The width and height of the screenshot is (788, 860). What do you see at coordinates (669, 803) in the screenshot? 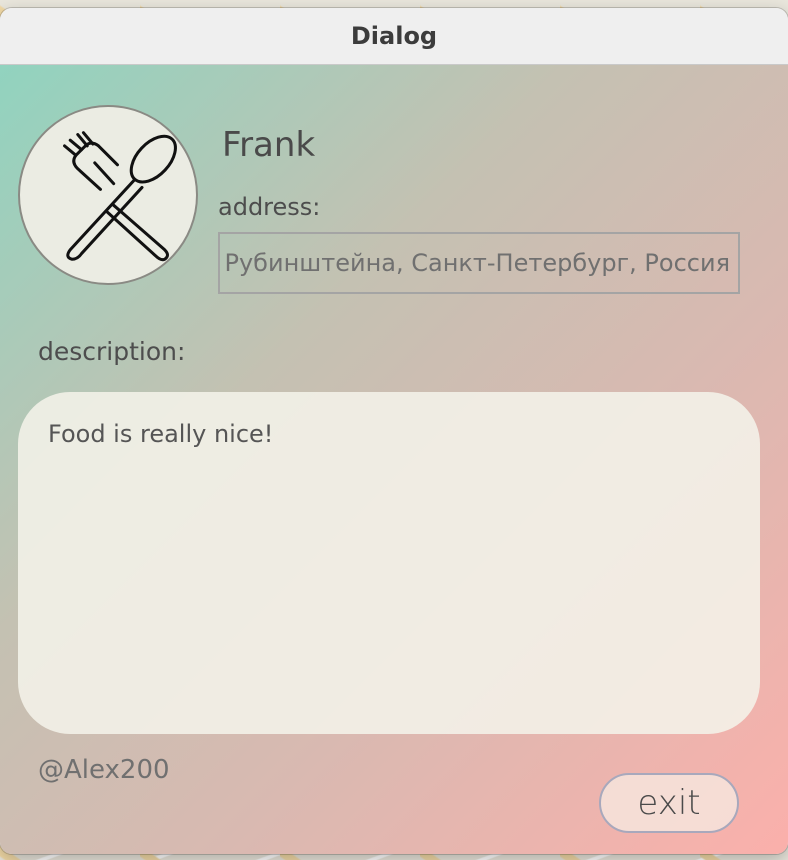
I see `exit-button: exit` at bounding box center [669, 803].